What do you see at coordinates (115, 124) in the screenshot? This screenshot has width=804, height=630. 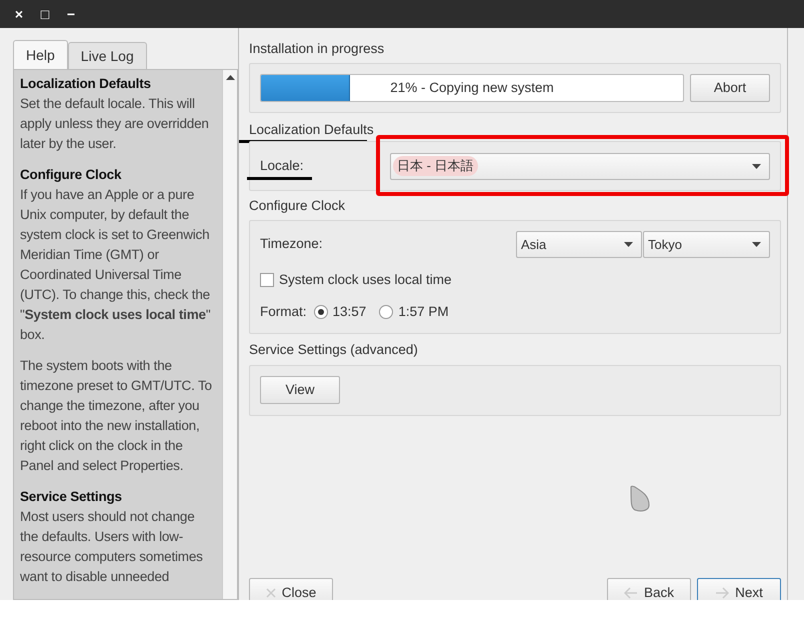 I see `help-paragraph: Set the default locale. This will apply unless they are overridden later by the user.` at bounding box center [115, 124].